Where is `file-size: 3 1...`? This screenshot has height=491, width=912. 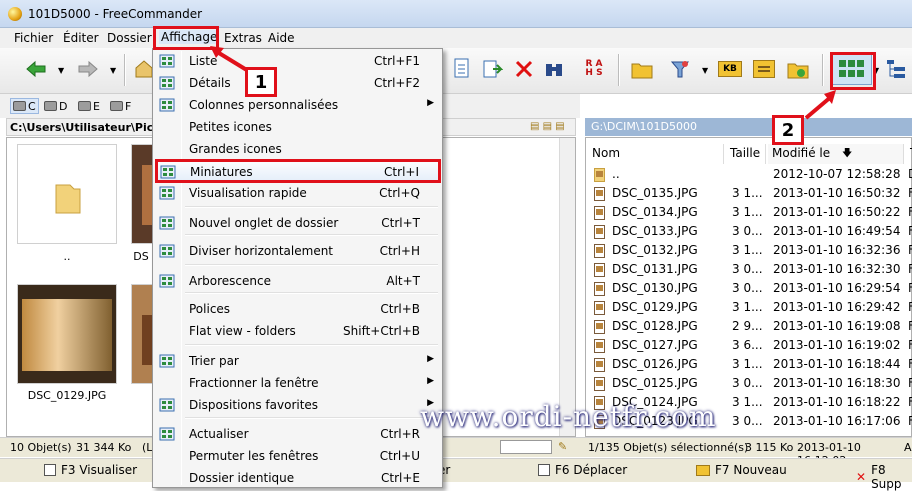
file-size: 3 1... is located at coordinates (747, 212).